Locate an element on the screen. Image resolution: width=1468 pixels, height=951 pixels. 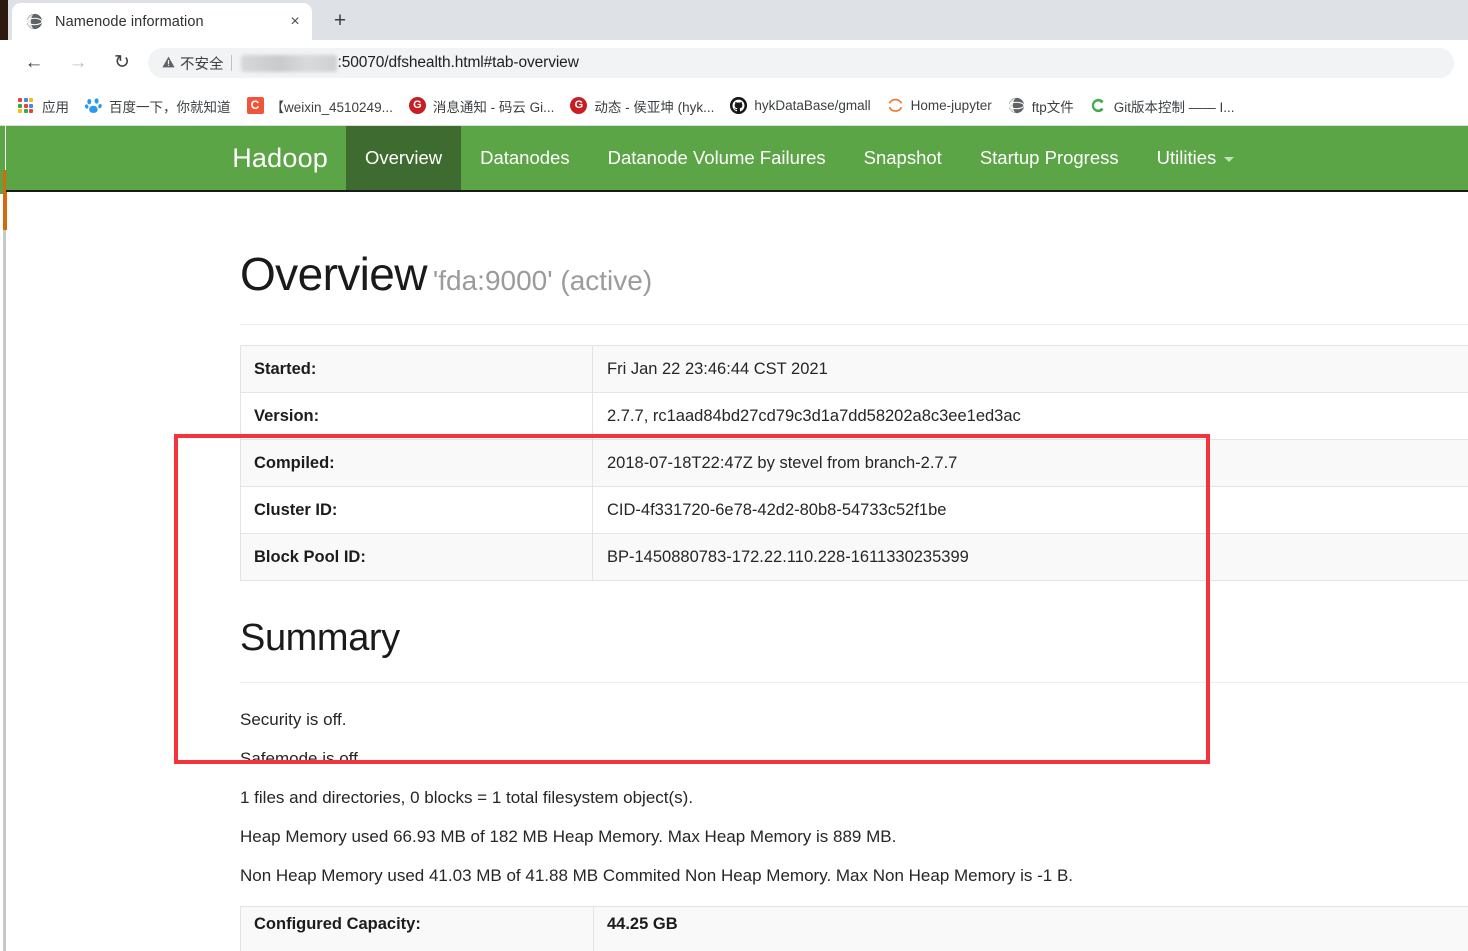
bookmark-label: Home-jupyter is located at coordinates (951, 105).